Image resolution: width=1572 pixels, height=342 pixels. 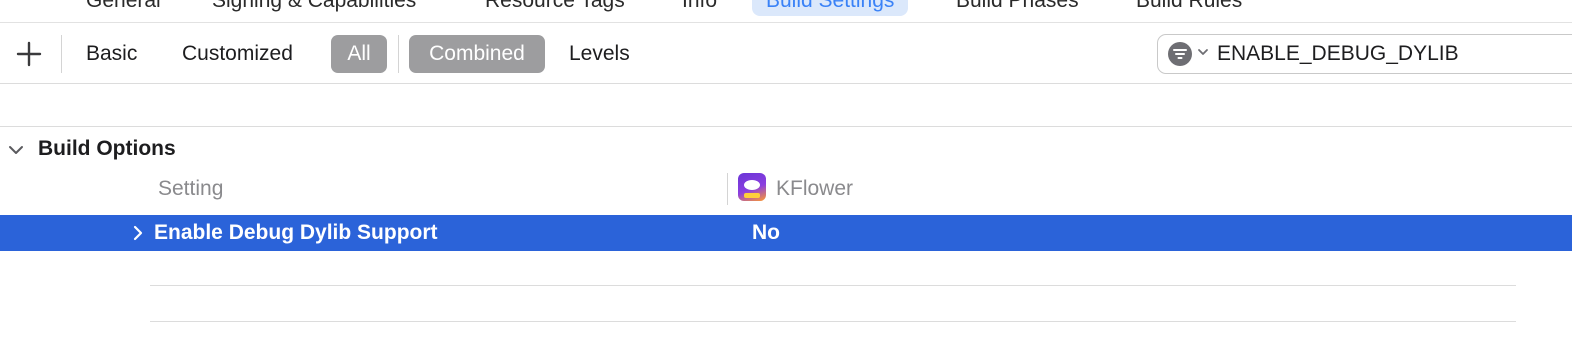 I want to click on tab-info: Info, so click(x=699, y=8).